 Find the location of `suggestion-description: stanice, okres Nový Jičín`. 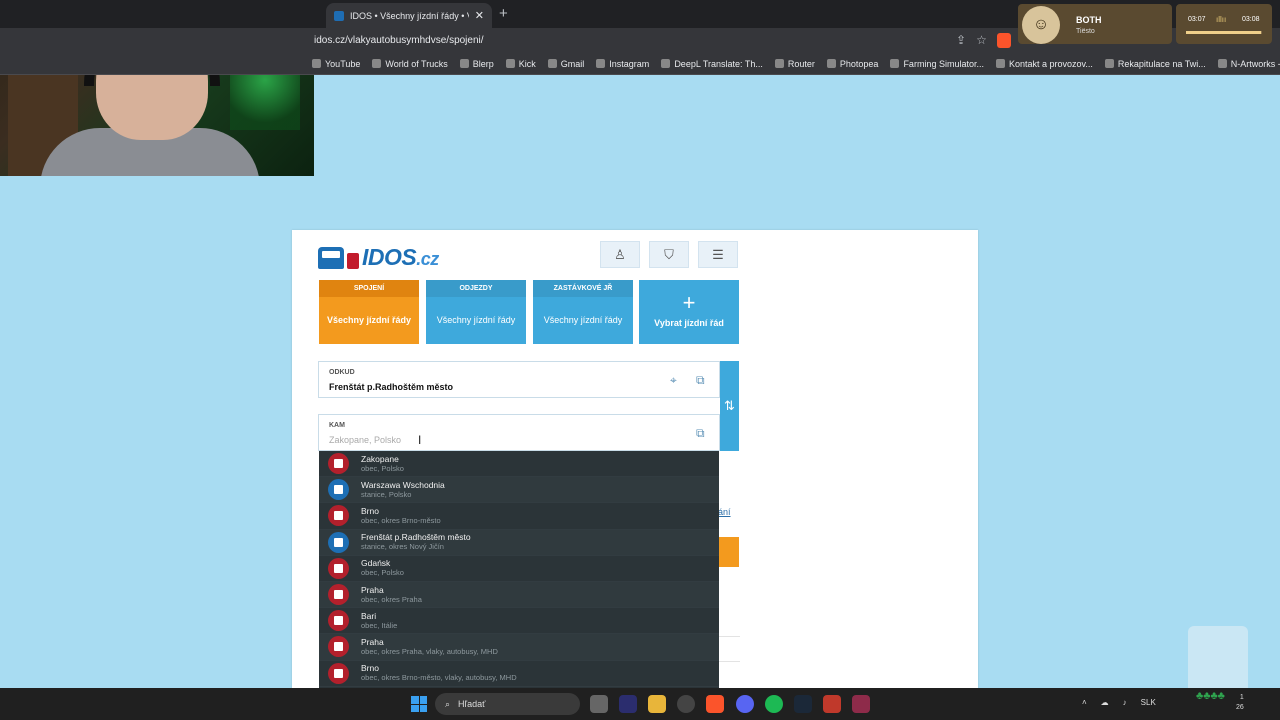

suggestion-description: stanice, okres Nový Jičín is located at coordinates (402, 547).